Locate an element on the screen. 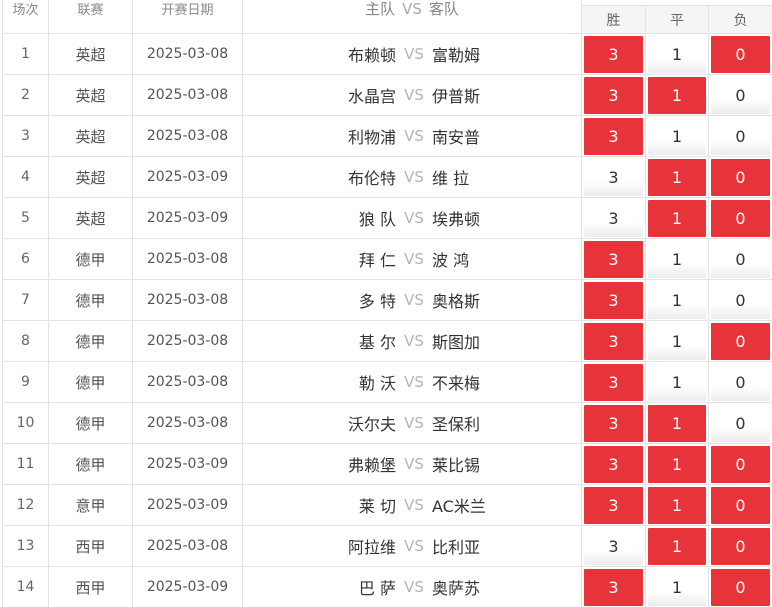  table-row: 14 西甲 2025-03-09 巴 萨 VS 奥萨苏 3 1 0 is located at coordinates (387, 586).